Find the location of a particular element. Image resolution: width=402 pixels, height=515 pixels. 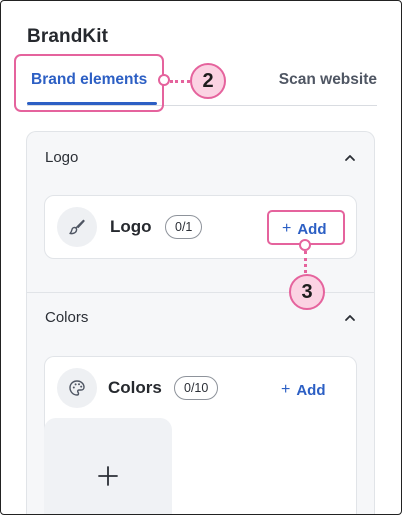

add-color-label: Add is located at coordinates (311, 390).